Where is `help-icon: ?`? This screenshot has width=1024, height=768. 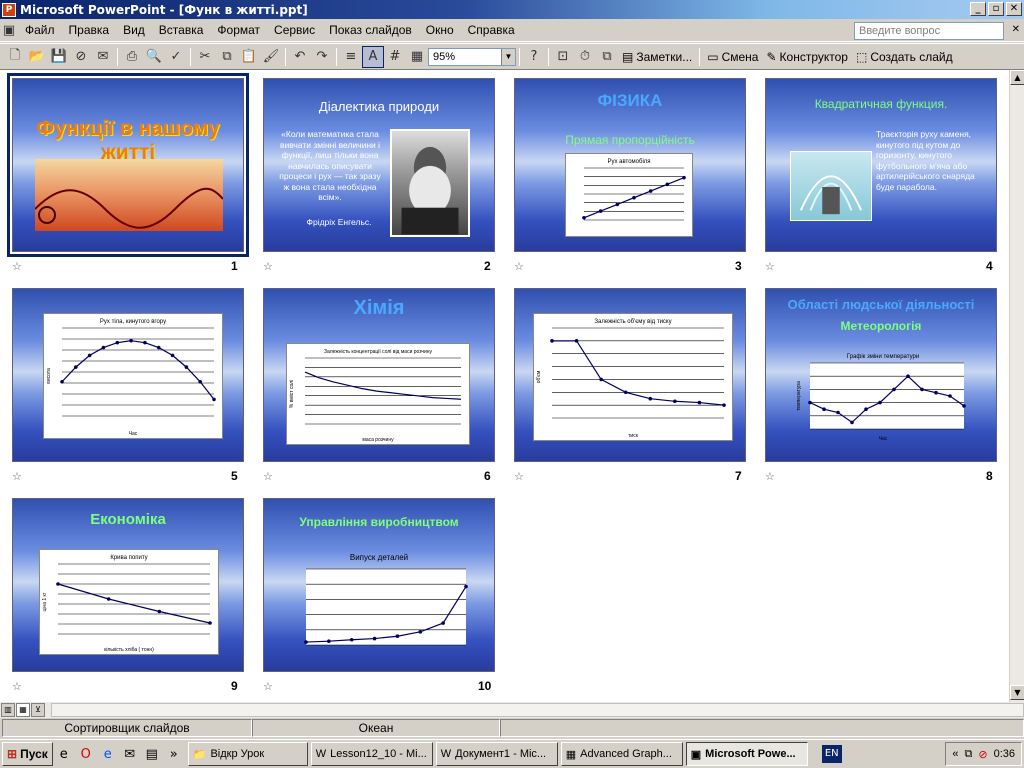 help-icon: ? is located at coordinates (534, 57).